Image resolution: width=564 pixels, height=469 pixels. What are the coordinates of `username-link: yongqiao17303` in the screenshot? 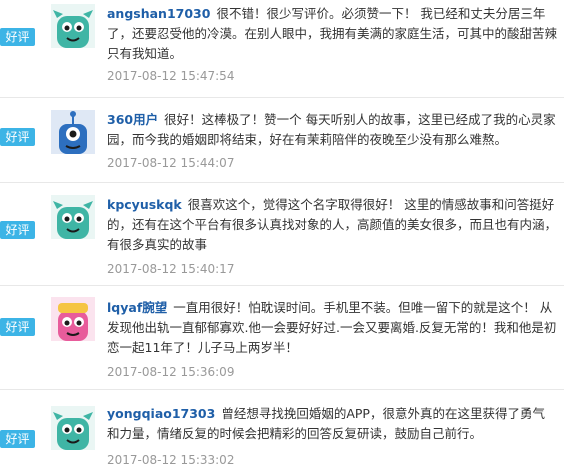 It's located at (161, 413).